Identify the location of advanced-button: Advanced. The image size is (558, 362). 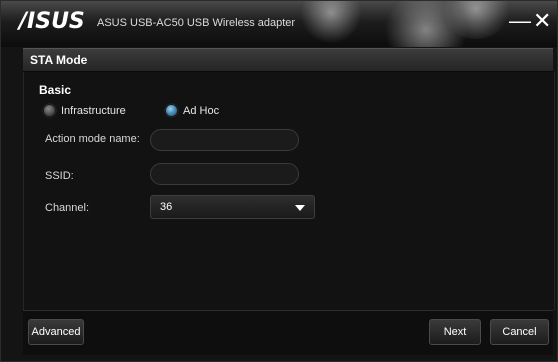
(56, 332).